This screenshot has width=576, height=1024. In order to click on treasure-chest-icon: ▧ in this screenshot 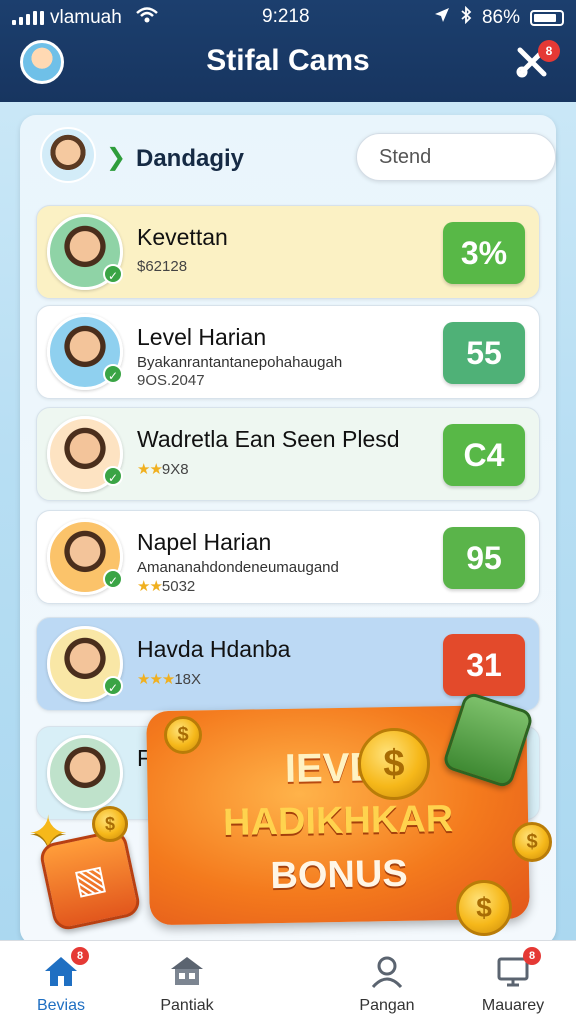, I will do `click(90, 880)`.